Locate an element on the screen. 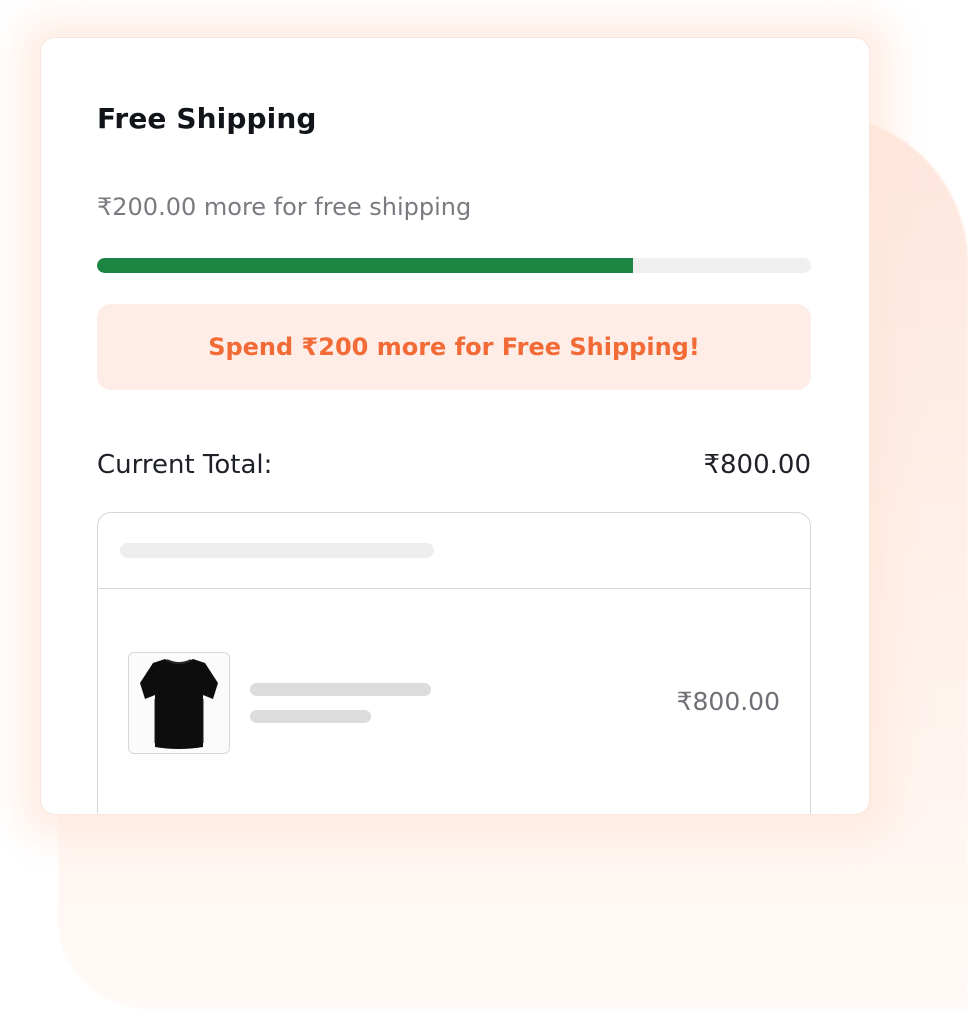 The width and height of the screenshot is (968, 1024). tshirt-icon is located at coordinates (179, 704).